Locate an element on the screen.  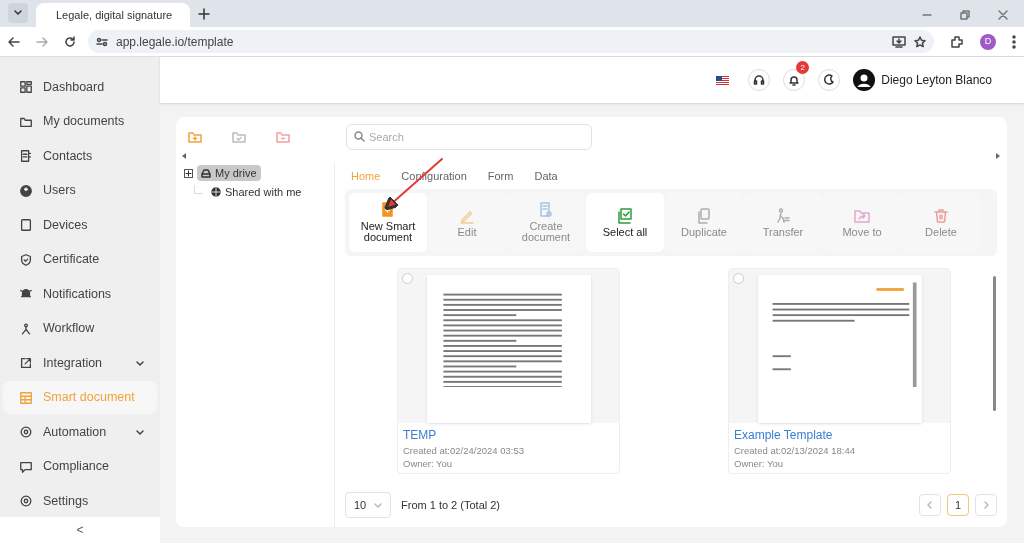
action-button: New Smart document is located at coordinates (388, 222).